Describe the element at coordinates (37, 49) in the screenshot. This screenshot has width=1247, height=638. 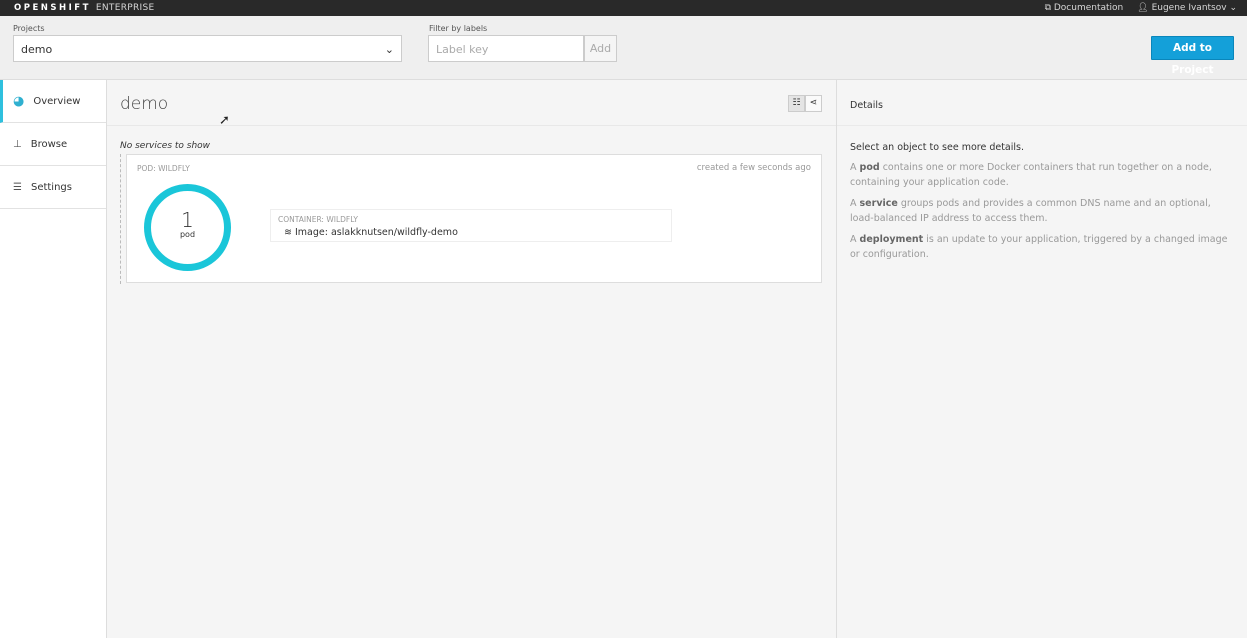
I see `project-select-value: demo` at that location.